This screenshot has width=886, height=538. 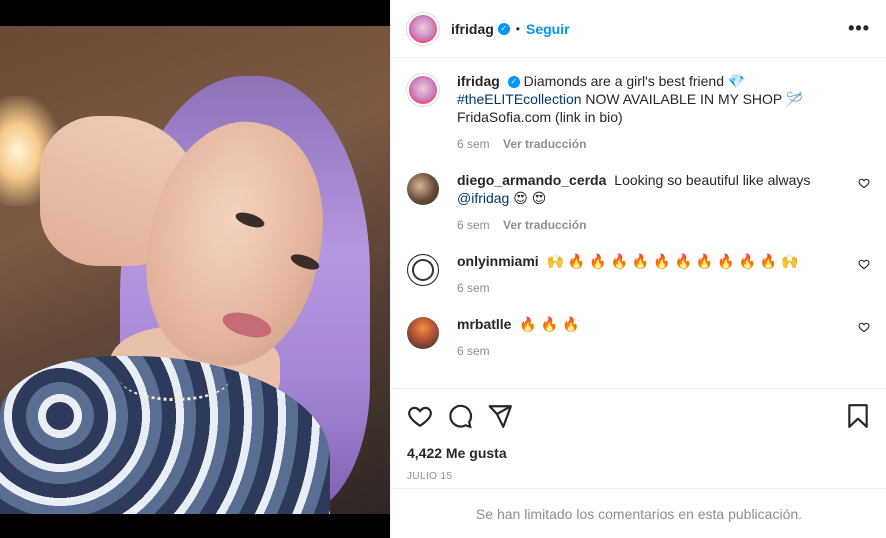 I want to click on follow-button: Seguir, so click(x=548, y=29).